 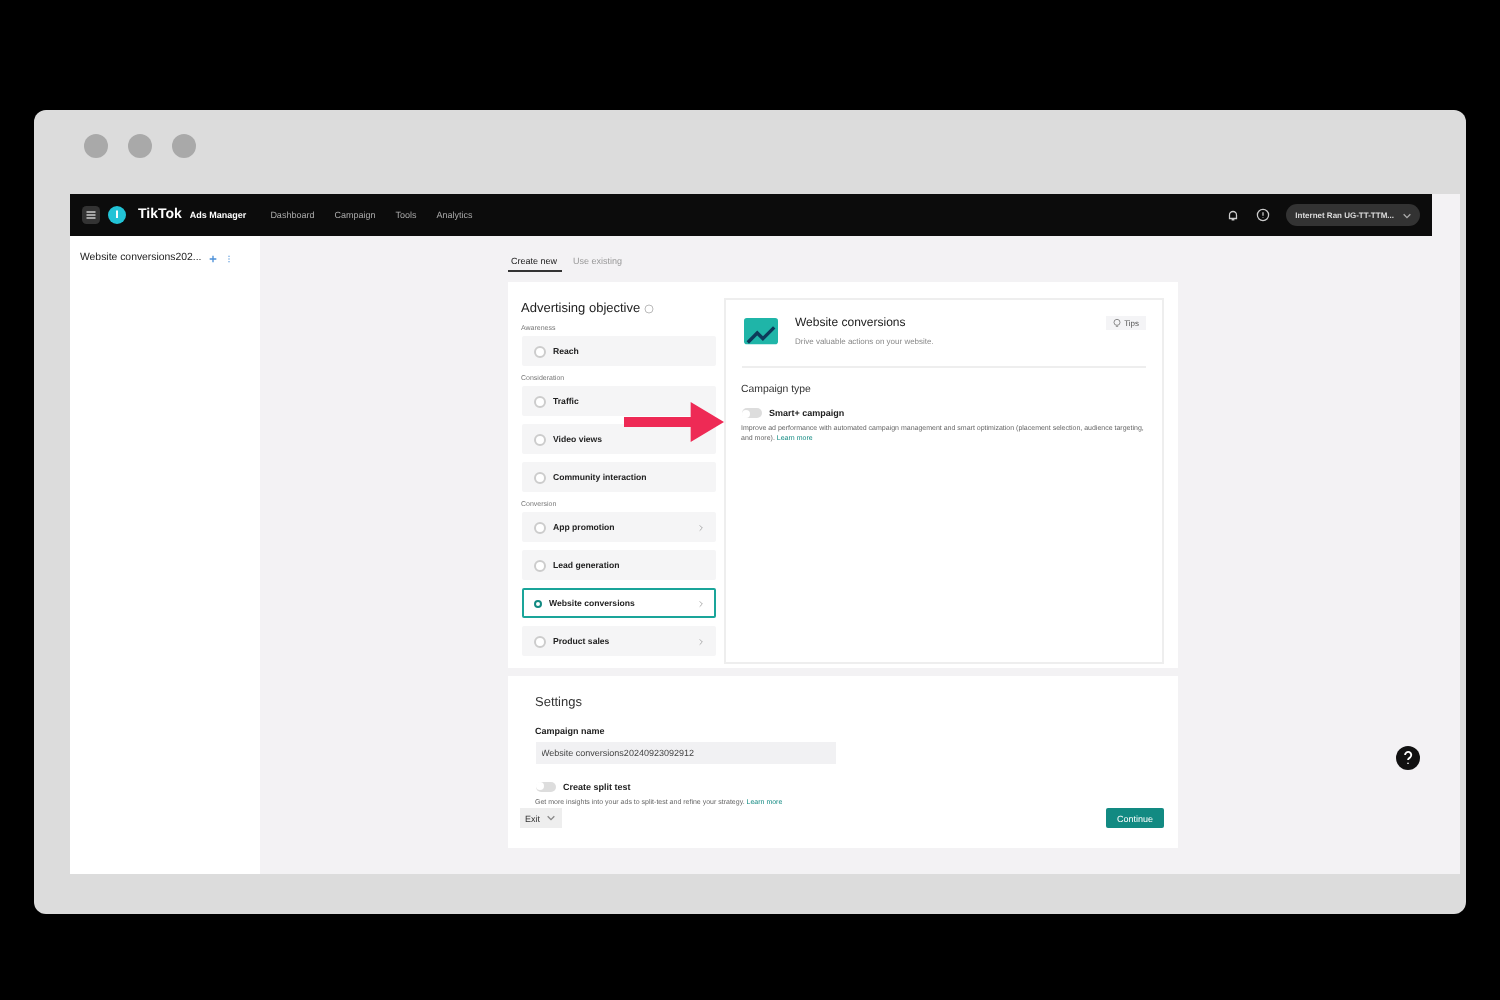 I want to click on logo-icon, so click(x=117, y=215).